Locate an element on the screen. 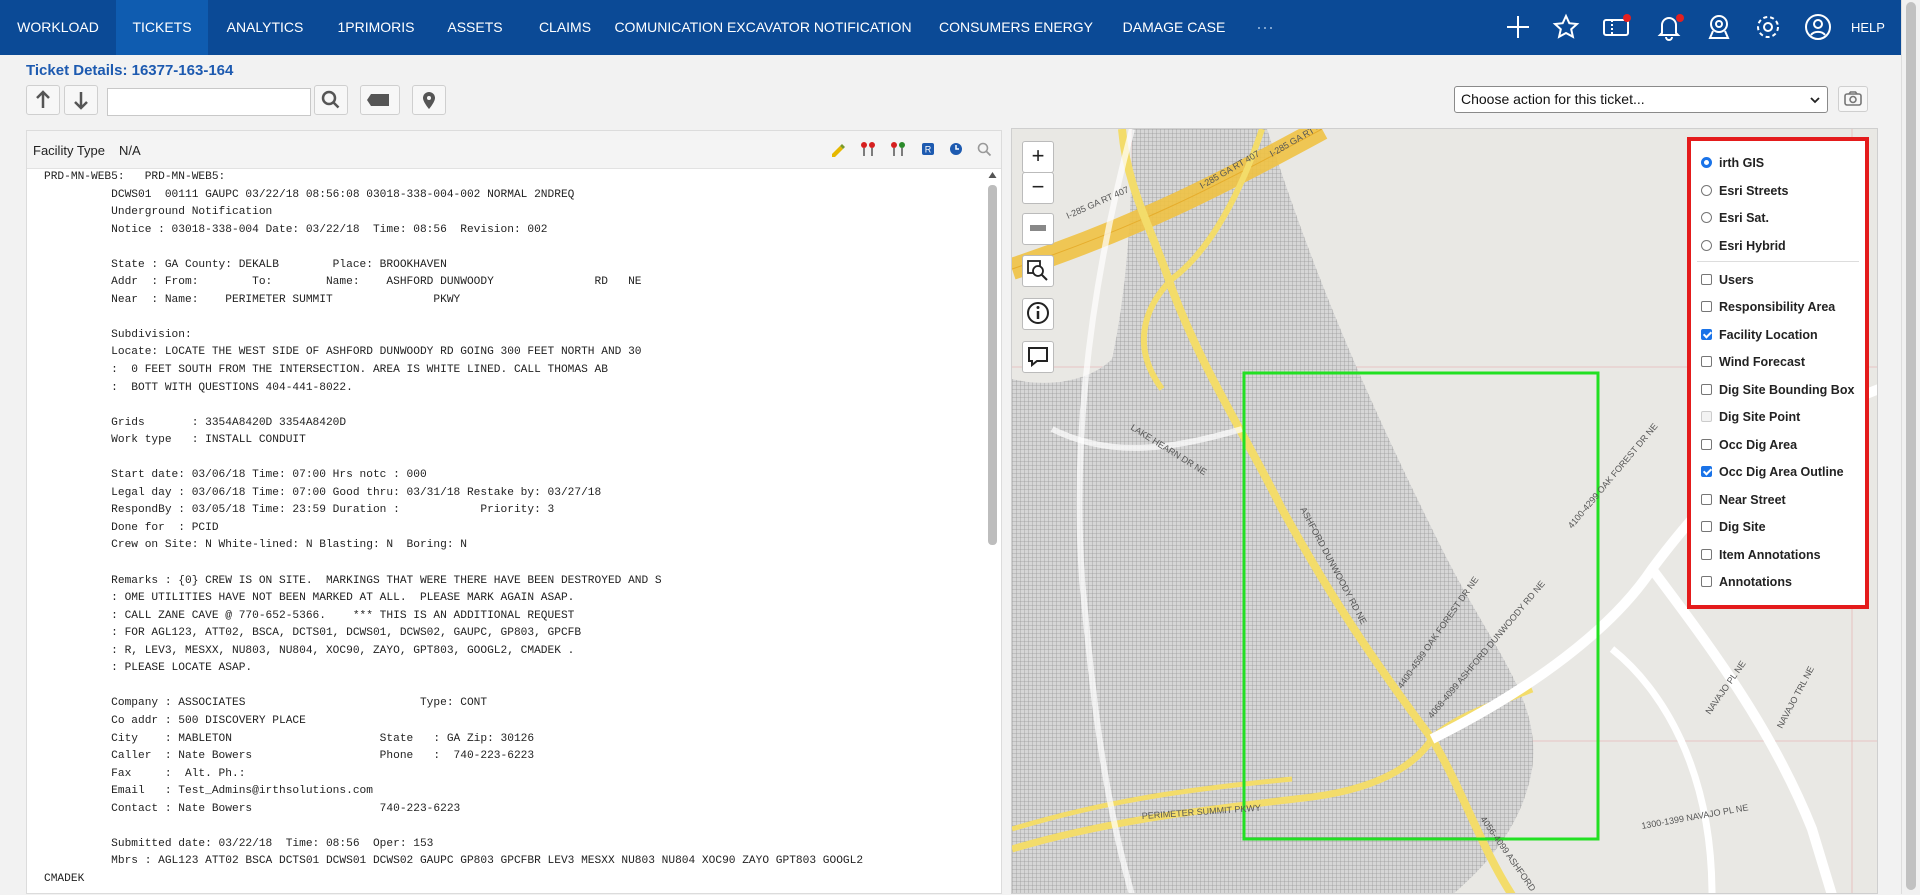 This screenshot has height=895, width=1920. tag-icon is located at coordinates (378, 100).